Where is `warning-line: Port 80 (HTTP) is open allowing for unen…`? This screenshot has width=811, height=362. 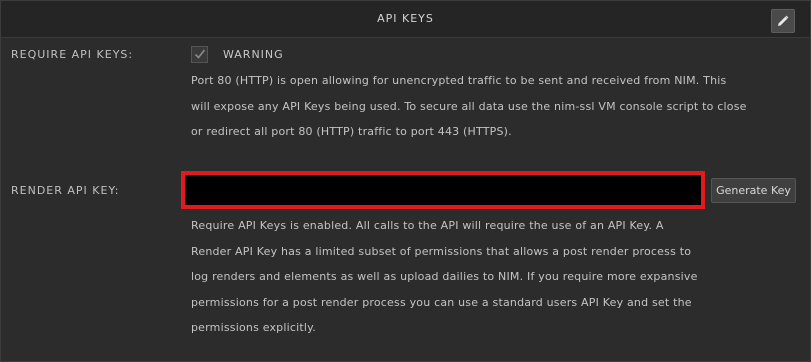
warning-line: Port 80 (HTTP) is open allowing for unen… is located at coordinates (459, 80).